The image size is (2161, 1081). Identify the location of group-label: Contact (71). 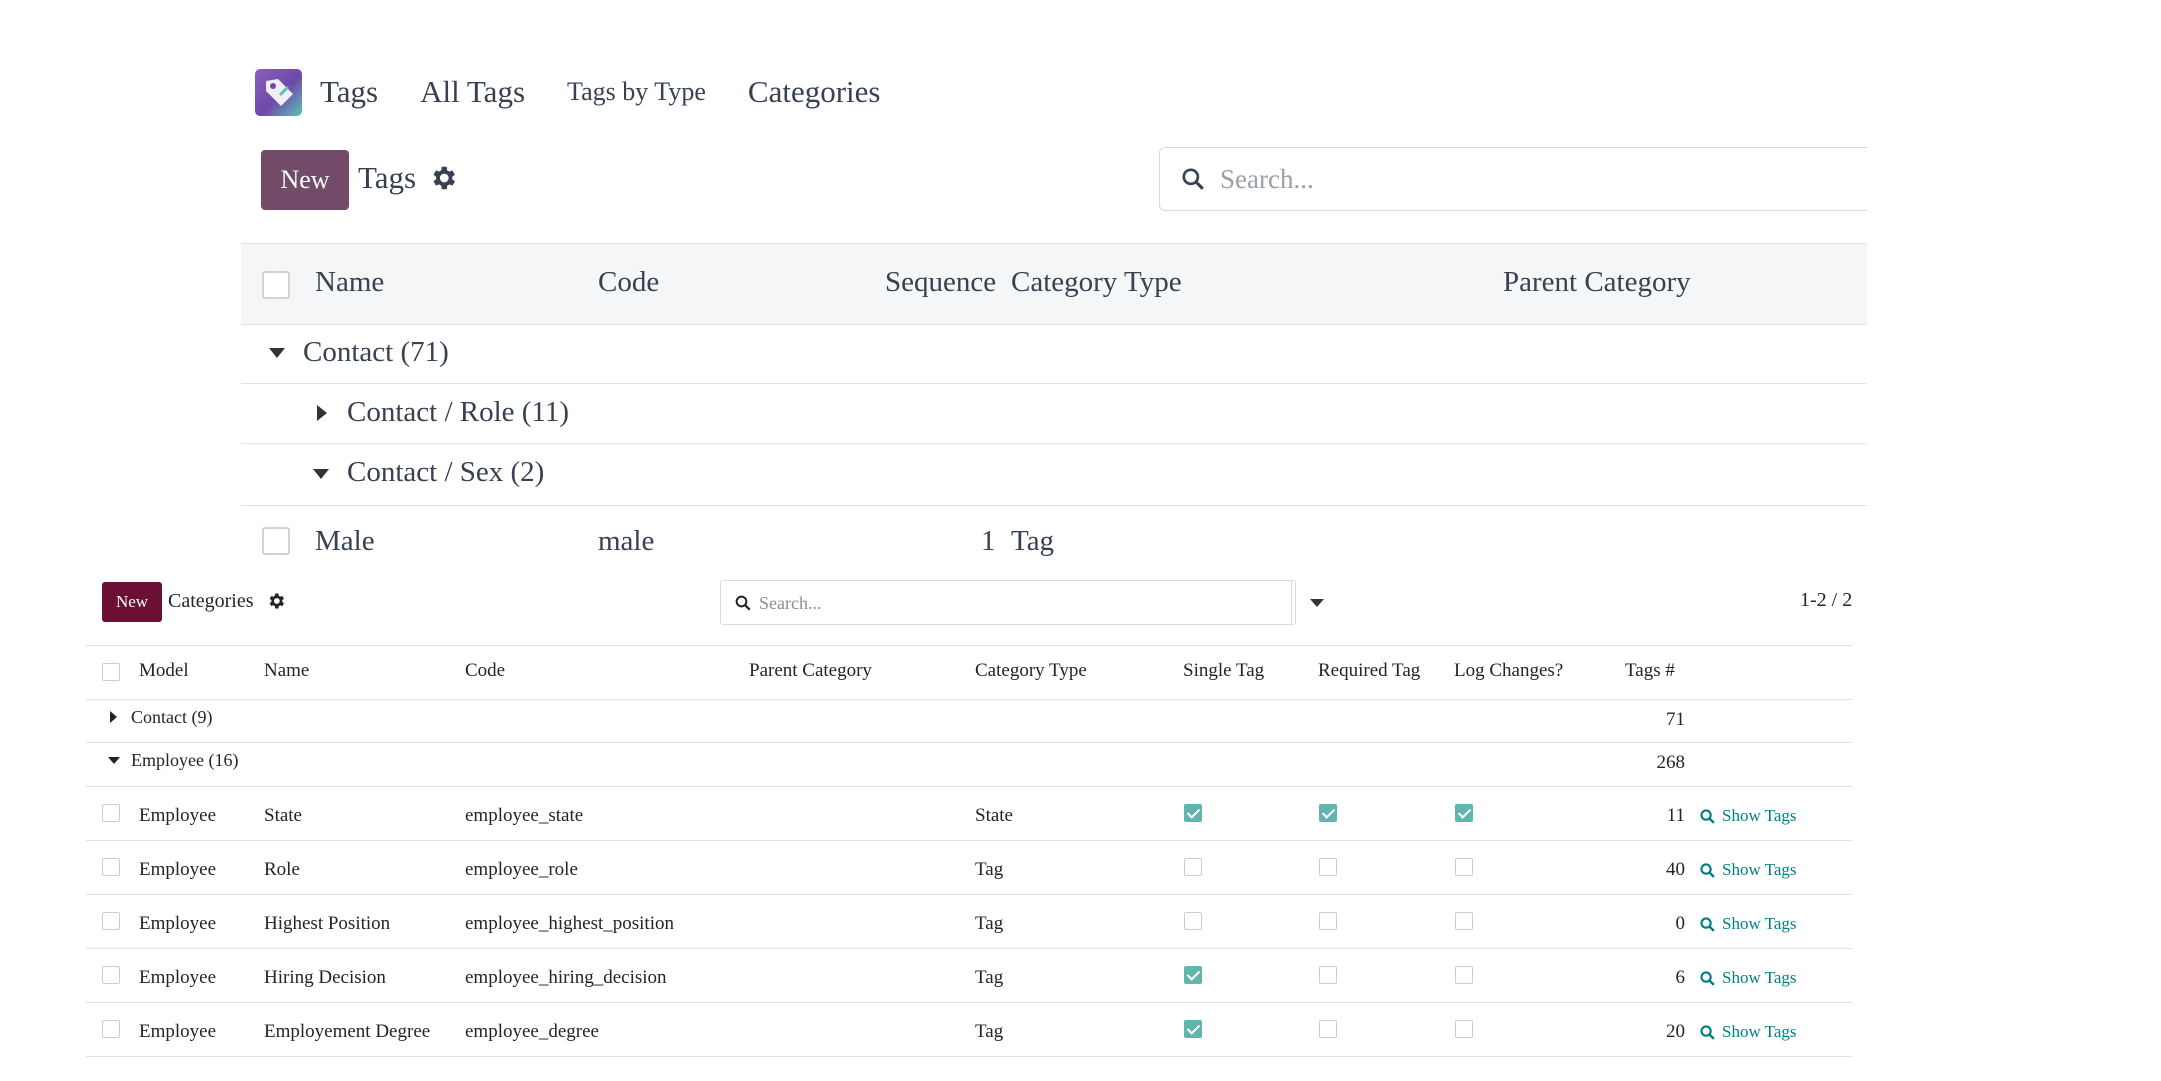
(376, 352).